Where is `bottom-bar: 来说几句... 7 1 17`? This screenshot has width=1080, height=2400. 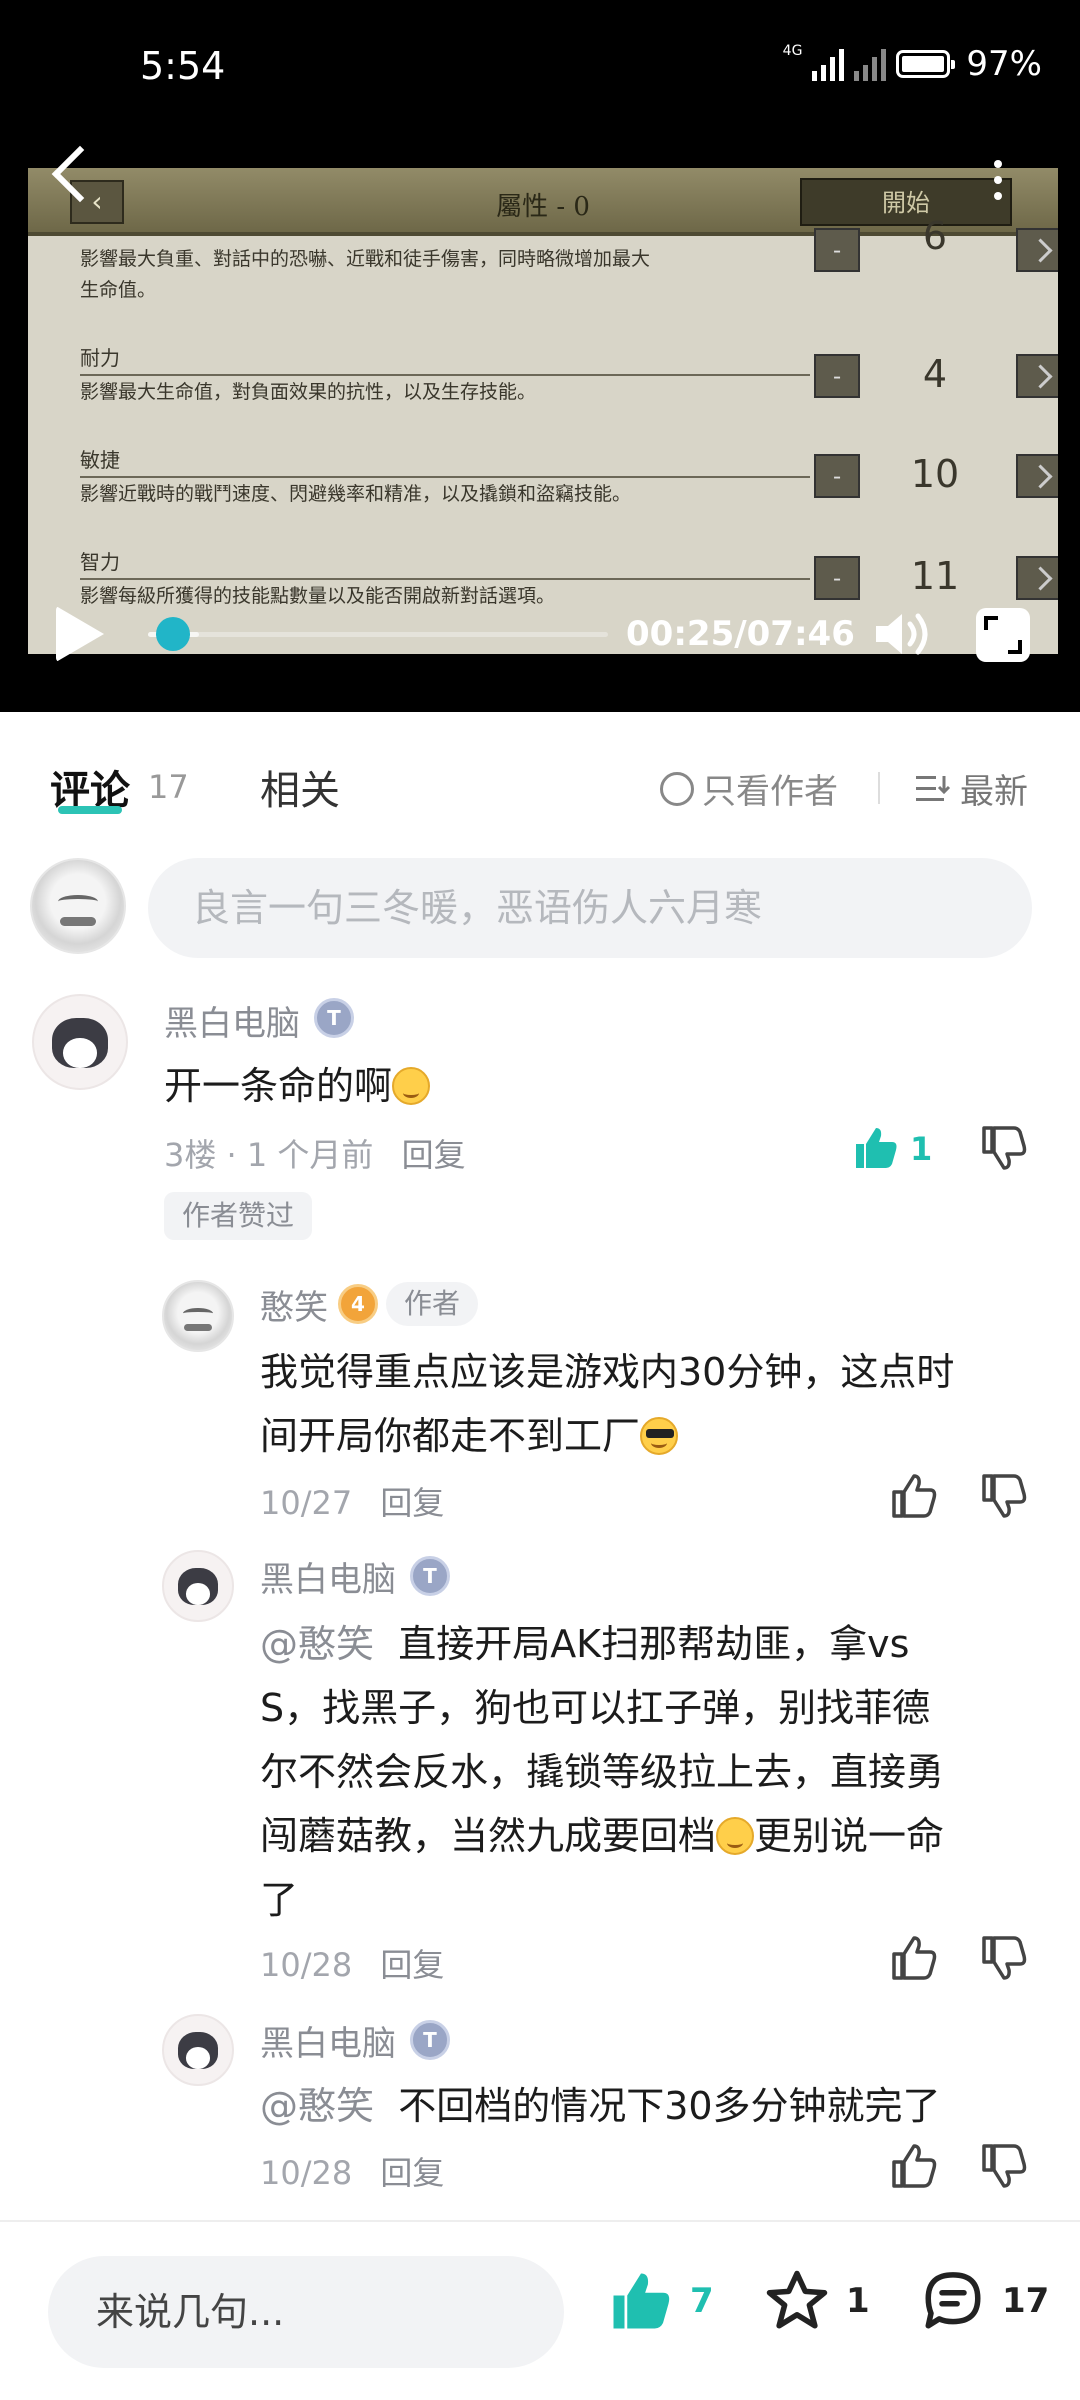
bottom-bar: 来说几句... 7 1 17 is located at coordinates (540, 2310).